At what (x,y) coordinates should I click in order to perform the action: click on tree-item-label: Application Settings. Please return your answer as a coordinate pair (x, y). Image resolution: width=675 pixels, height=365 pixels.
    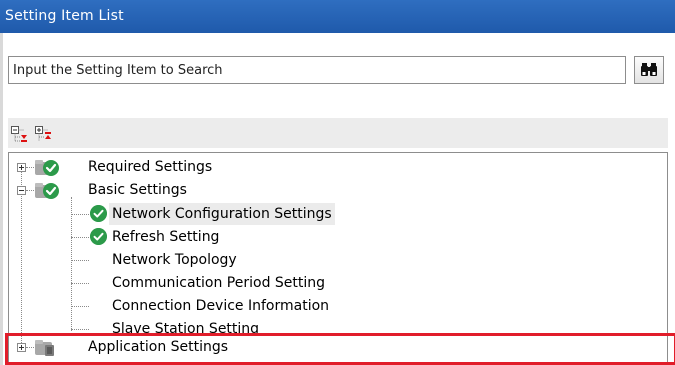
    Looking at the image, I should click on (158, 347).